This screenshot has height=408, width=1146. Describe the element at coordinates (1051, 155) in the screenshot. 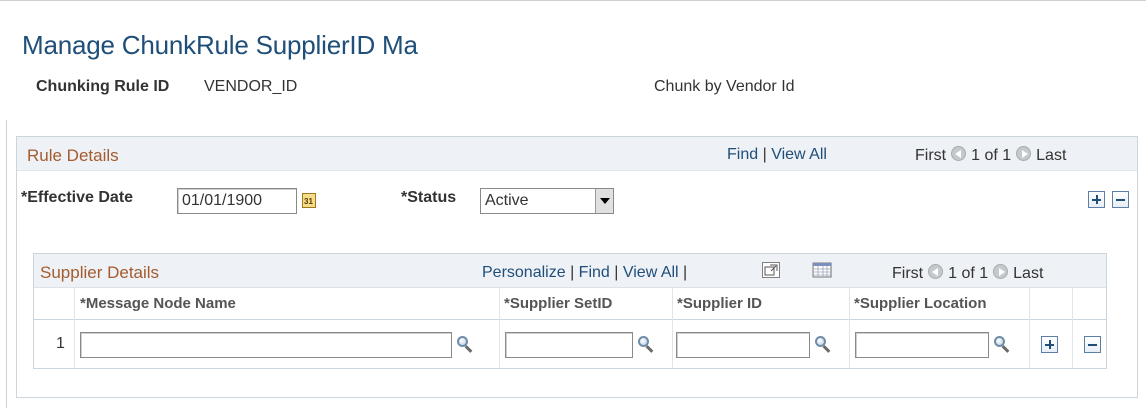

I see `rule-last-label: Last` at that location.